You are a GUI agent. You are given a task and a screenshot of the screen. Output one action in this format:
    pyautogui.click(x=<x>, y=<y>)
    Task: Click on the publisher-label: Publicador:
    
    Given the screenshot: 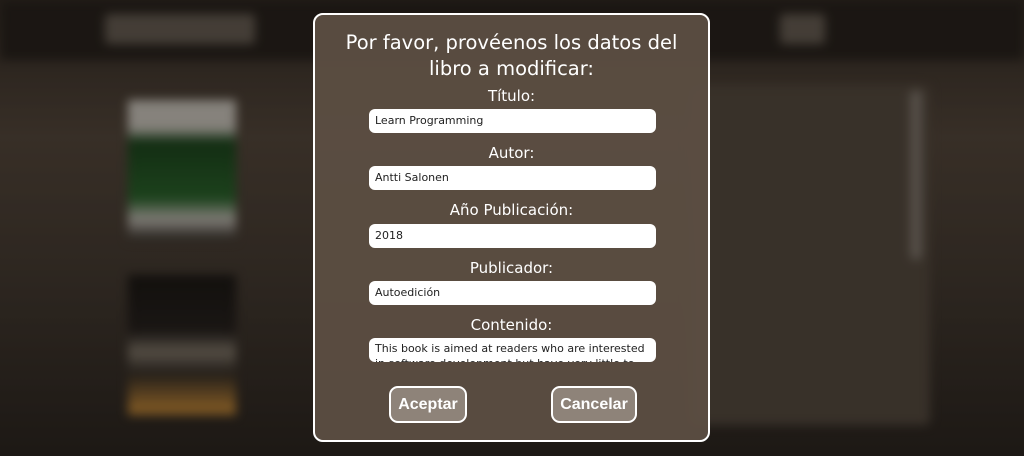 What is the action you would take?
    pyautogui.click(x=511, y=268)
    